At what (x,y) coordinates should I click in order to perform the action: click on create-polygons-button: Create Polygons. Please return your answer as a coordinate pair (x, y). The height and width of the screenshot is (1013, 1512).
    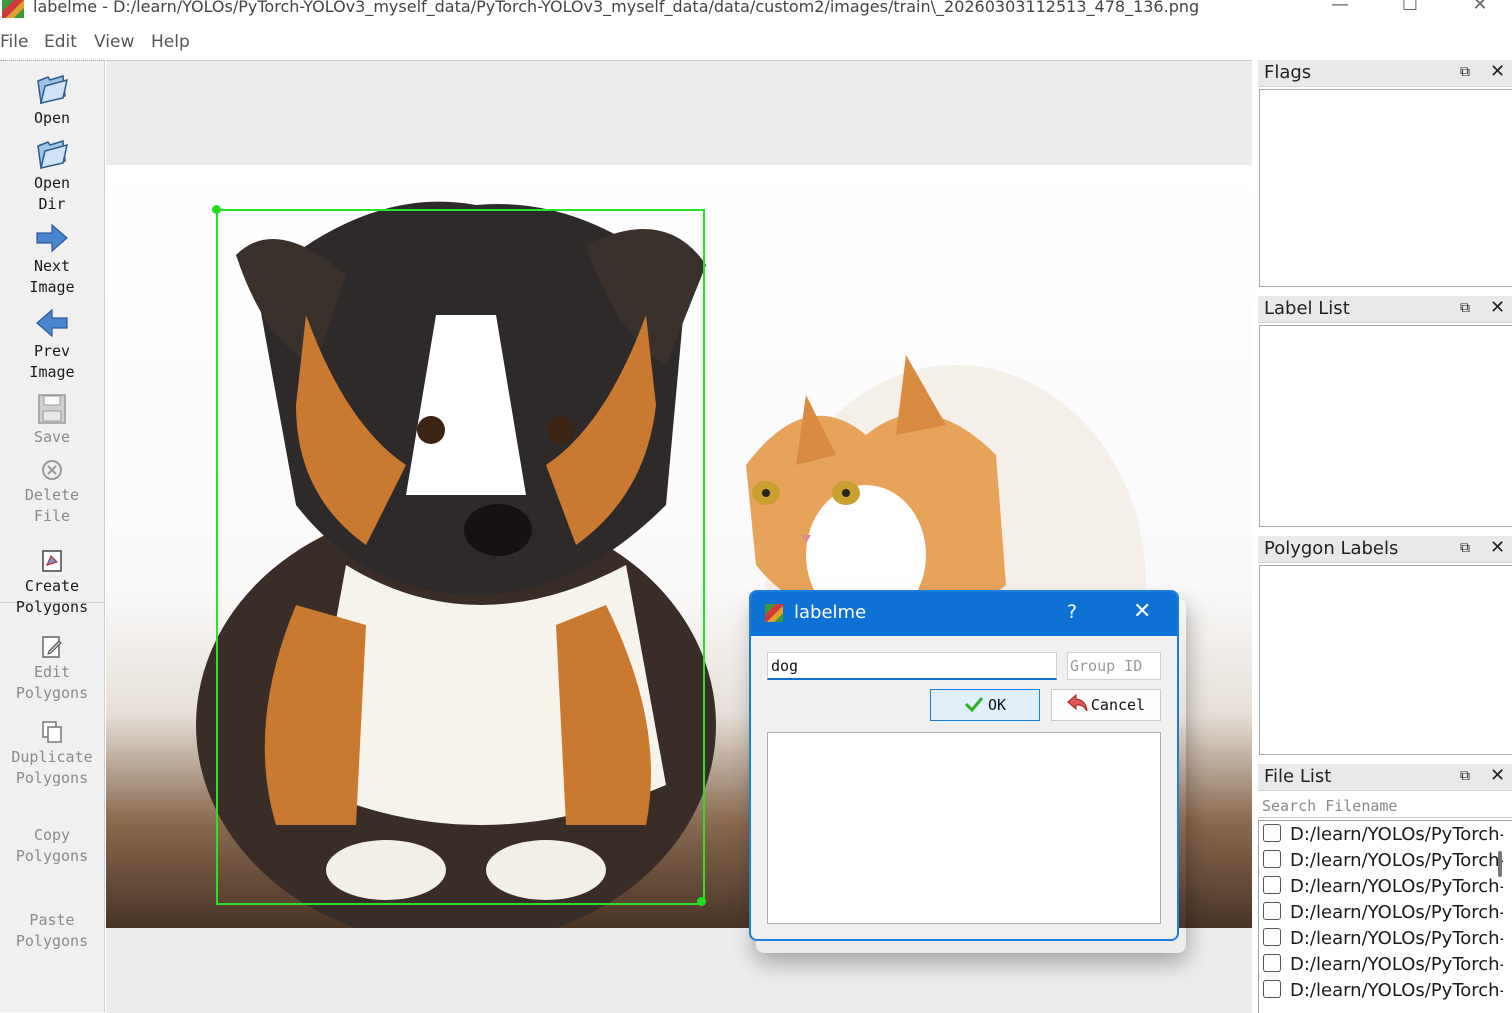
    Looking at the image, I should click on (52, 583).